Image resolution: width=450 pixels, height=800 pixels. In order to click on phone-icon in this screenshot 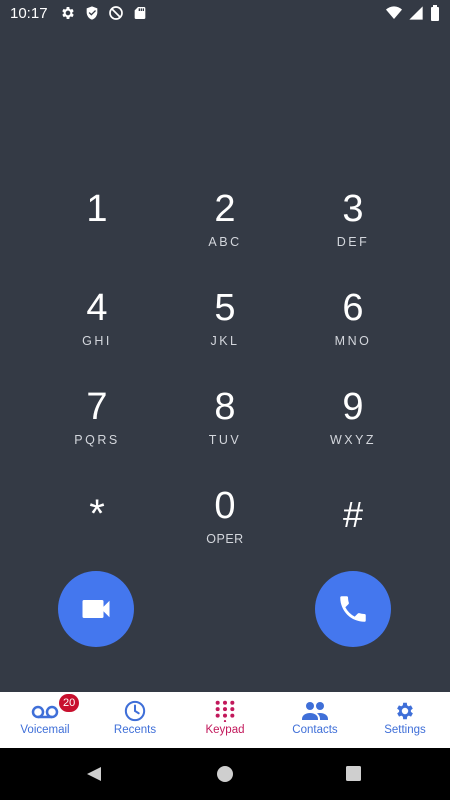, I will do `click(353, 609)`.